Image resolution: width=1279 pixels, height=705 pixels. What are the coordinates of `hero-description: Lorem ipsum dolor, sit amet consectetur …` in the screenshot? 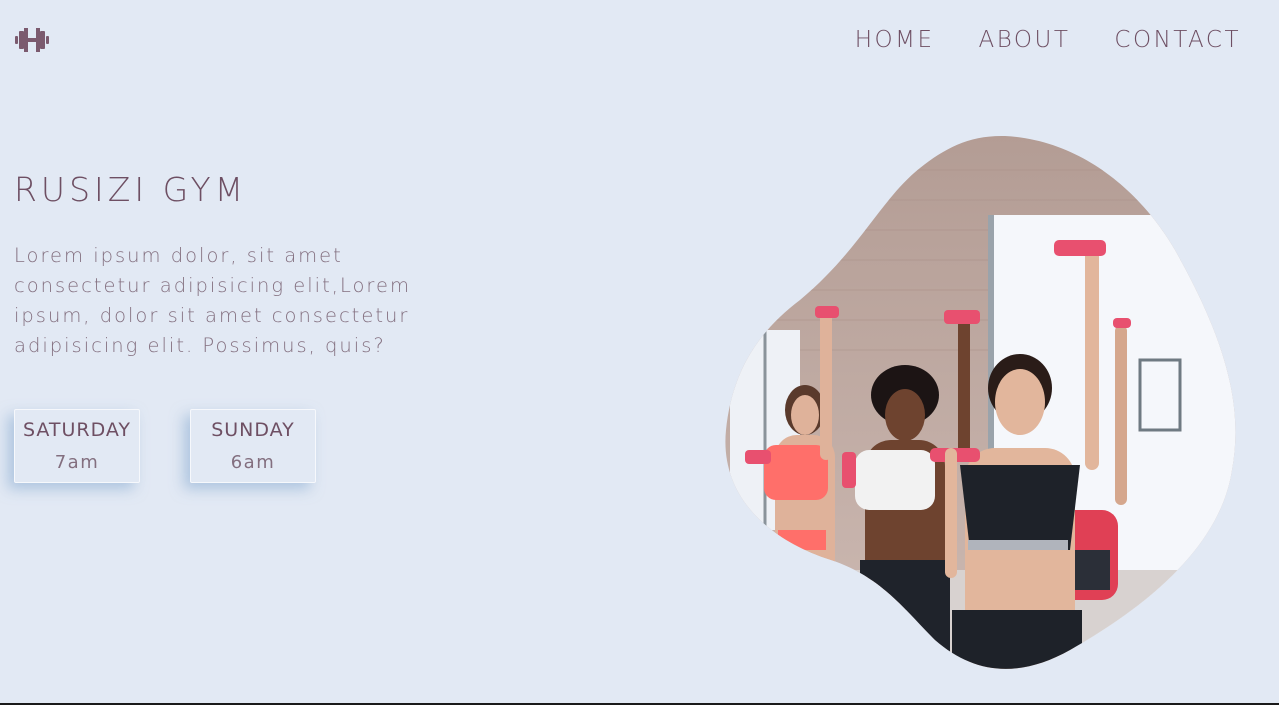 It's located at (212, 300).